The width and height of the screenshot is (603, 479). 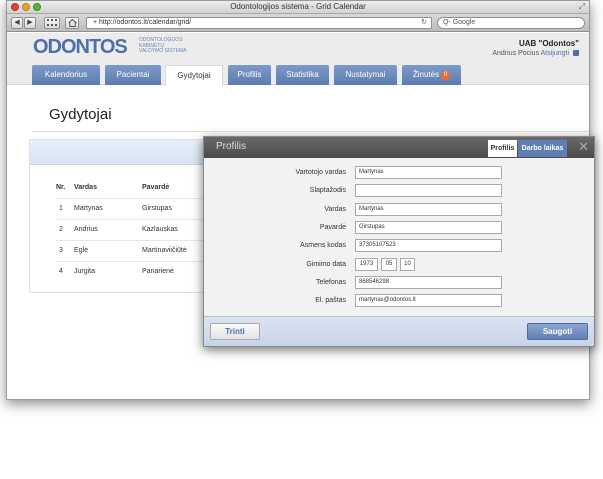 I want to click on lock-icon, so click(x=576, y=53).